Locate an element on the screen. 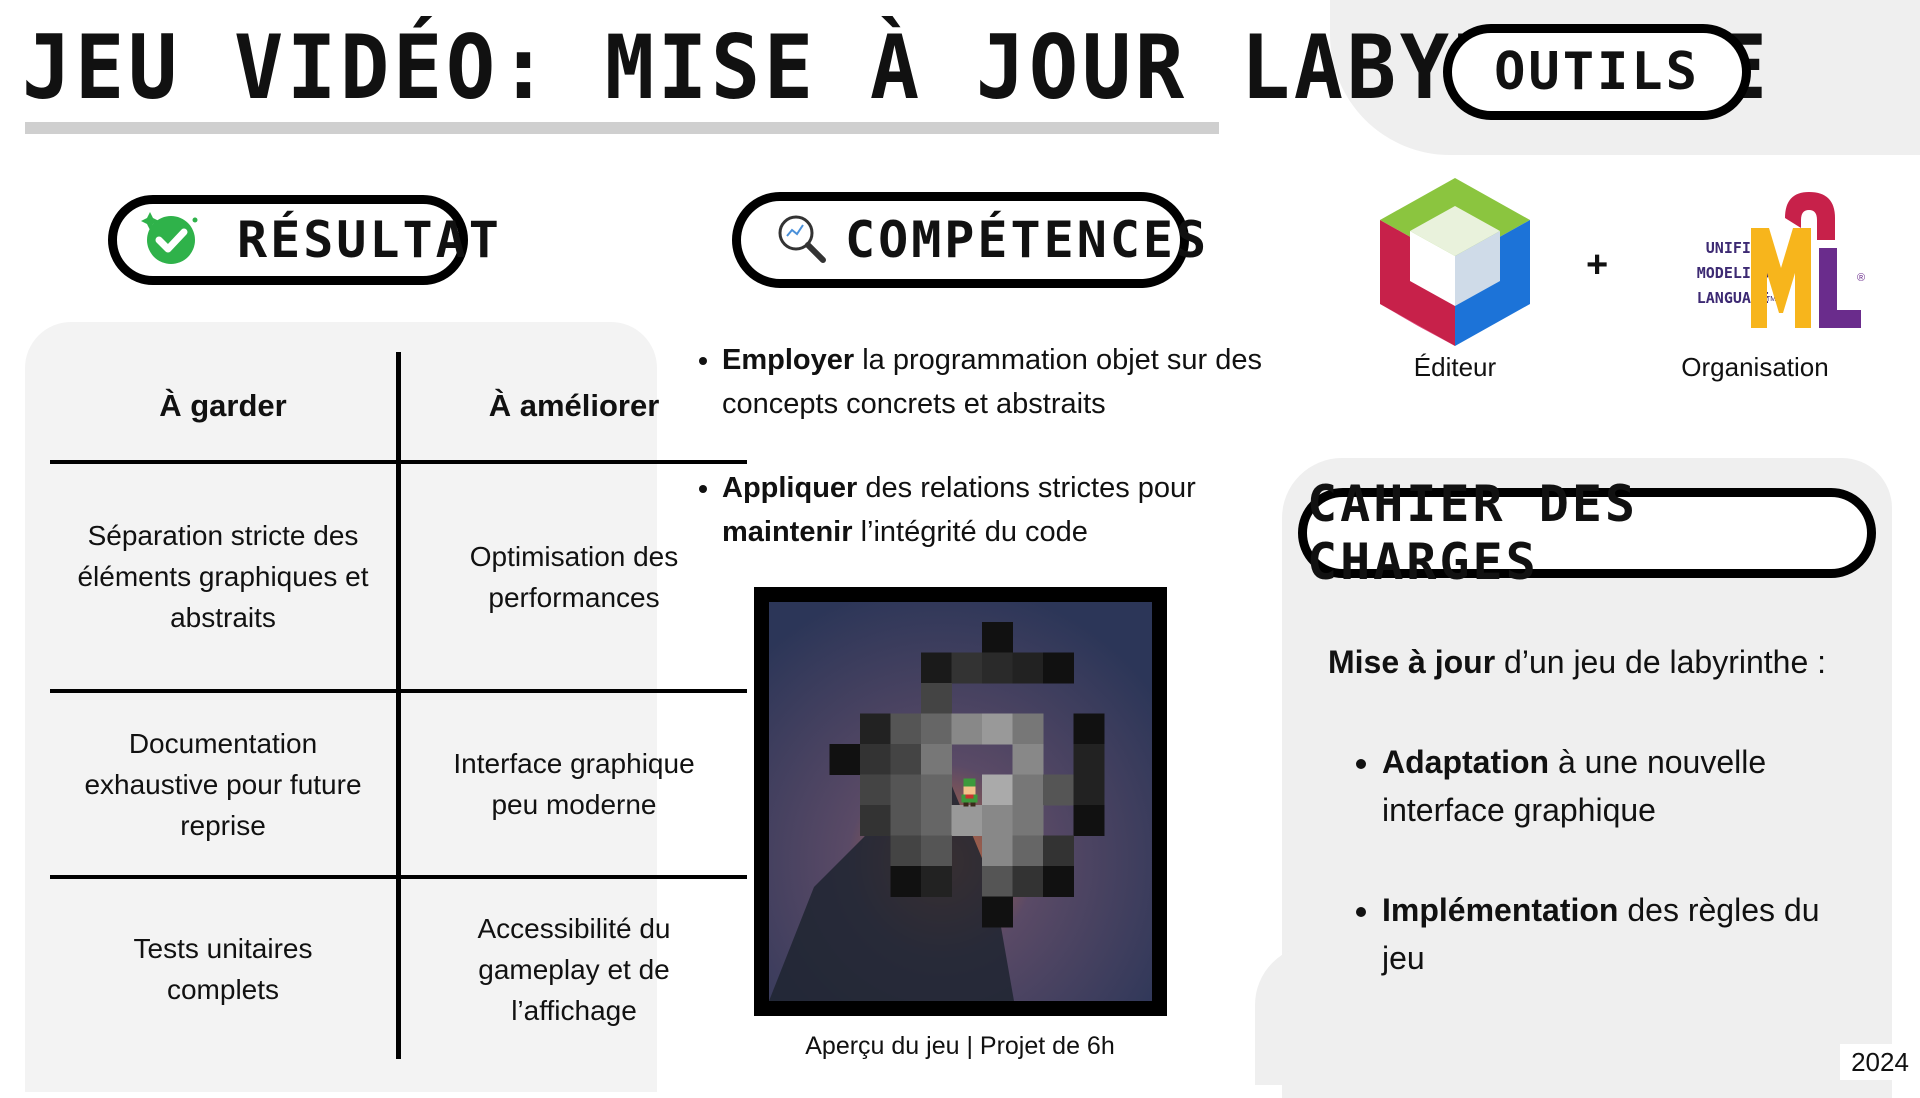  year-label: 2024 is located at coordinates (1880, 1062).